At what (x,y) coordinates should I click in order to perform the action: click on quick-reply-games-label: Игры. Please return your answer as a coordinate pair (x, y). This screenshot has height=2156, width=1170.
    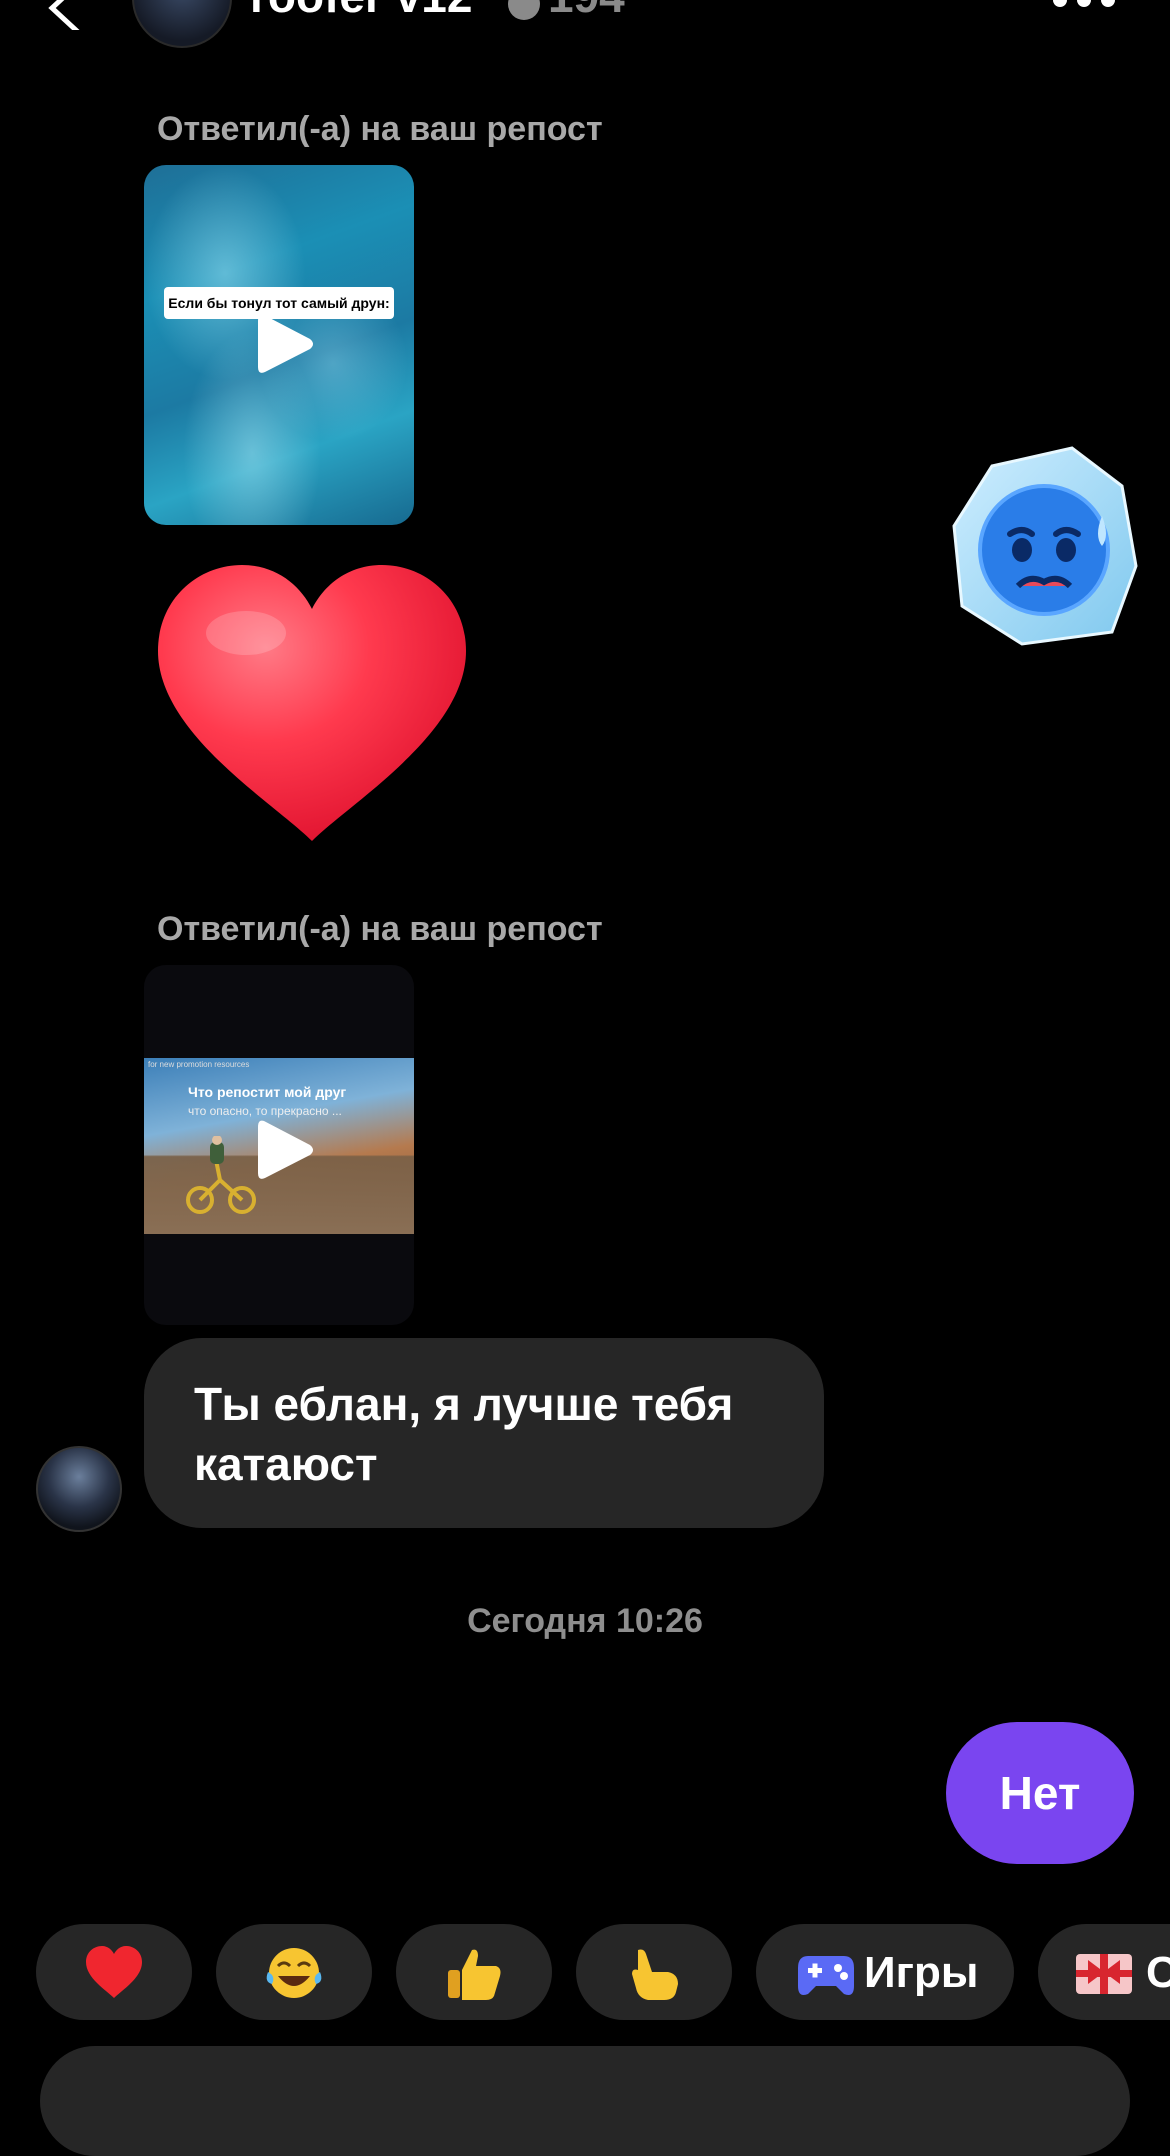
    Looking at the image, I should click on (921, 1972).